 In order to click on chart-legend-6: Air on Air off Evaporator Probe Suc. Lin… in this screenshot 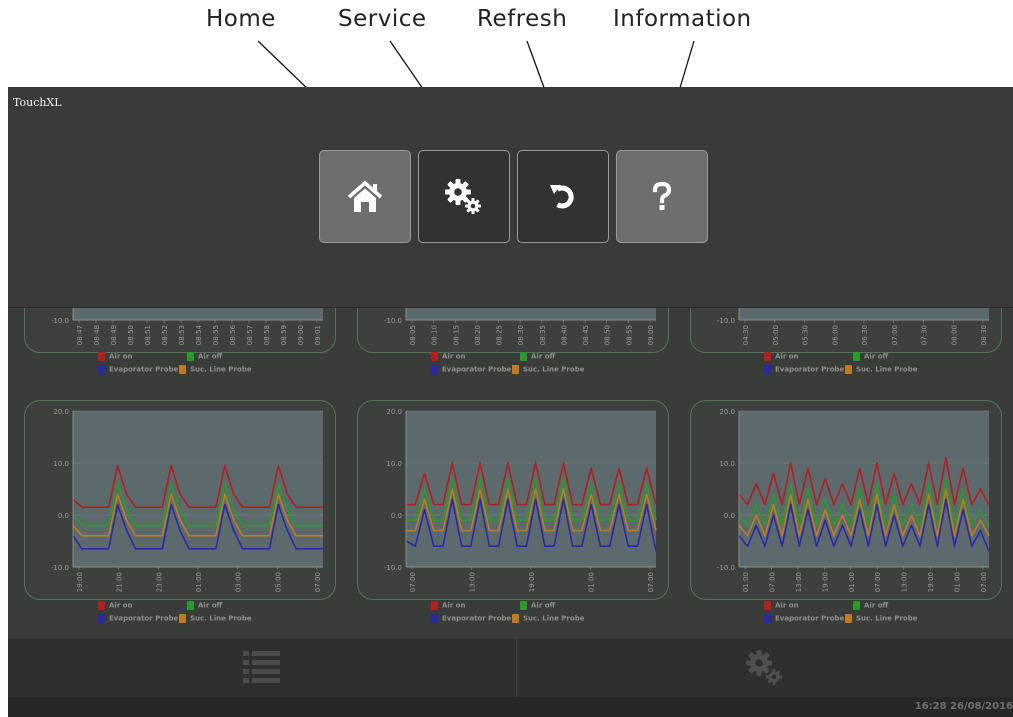, I will do `click(854, 613)`.